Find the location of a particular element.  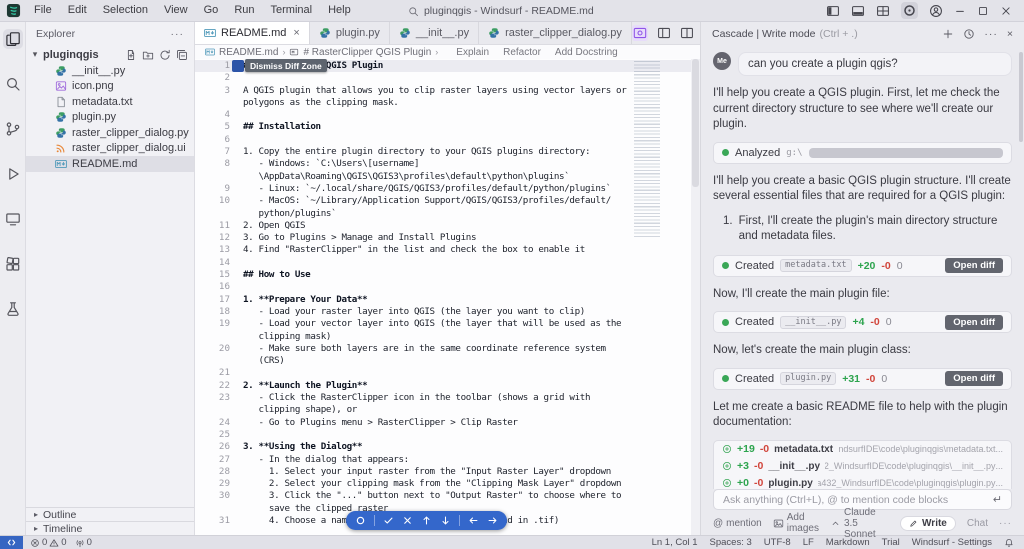

arrow-left-icon is located at coordinates (473, 520).